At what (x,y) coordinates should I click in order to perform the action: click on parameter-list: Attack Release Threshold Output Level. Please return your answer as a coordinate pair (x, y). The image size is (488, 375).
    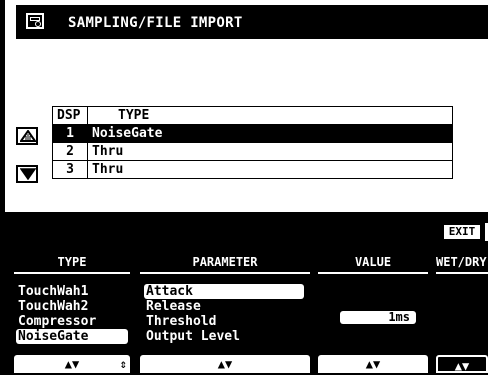
    Looking at the image, I should click on (224, 314).